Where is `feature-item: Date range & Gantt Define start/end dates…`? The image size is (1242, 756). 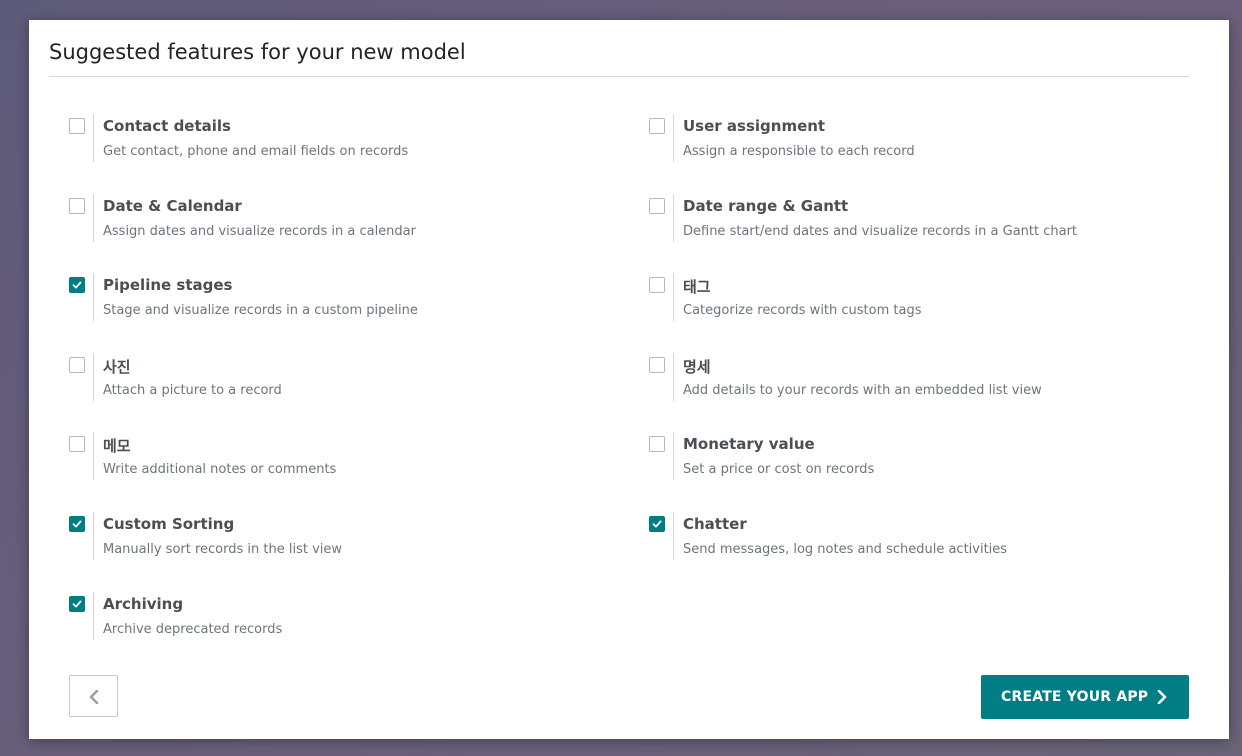 feature-item: Date range & Gantt Define start/end dates… is located at coordinates (919, 222).